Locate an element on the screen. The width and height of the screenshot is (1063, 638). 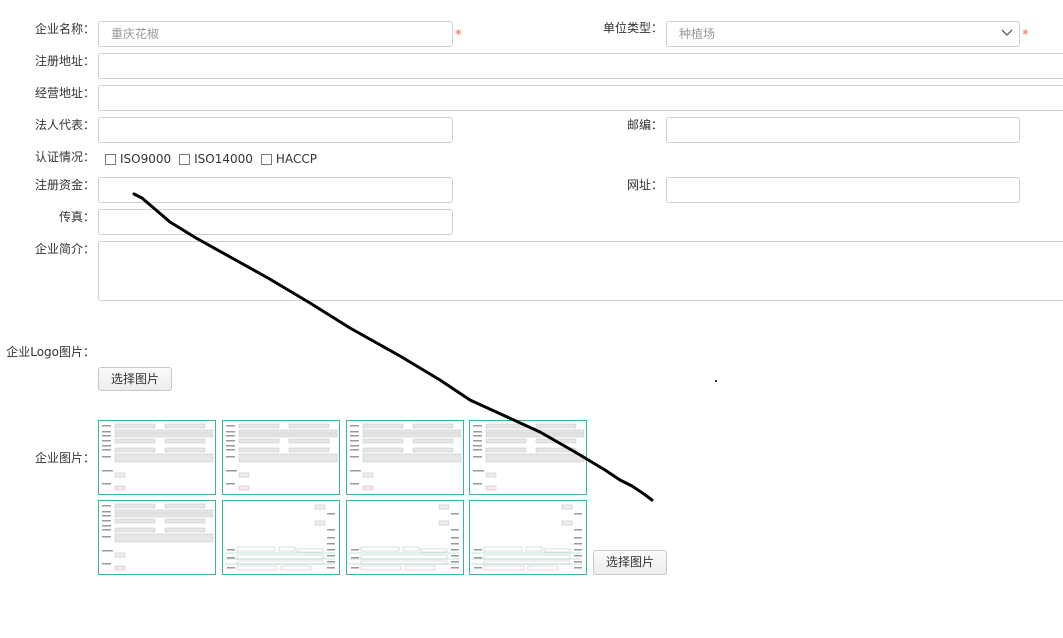
certification-options: ISO9000 ISO14000 HACCP is located at coordinates (215, 159).